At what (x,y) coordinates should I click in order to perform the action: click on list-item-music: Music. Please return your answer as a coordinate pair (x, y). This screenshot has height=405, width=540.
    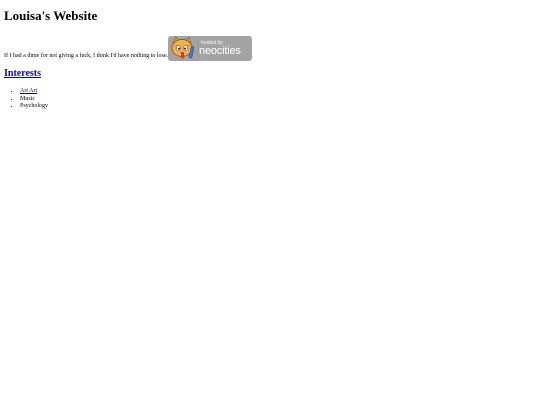
    Looking at the image, I should click on (34, 100).